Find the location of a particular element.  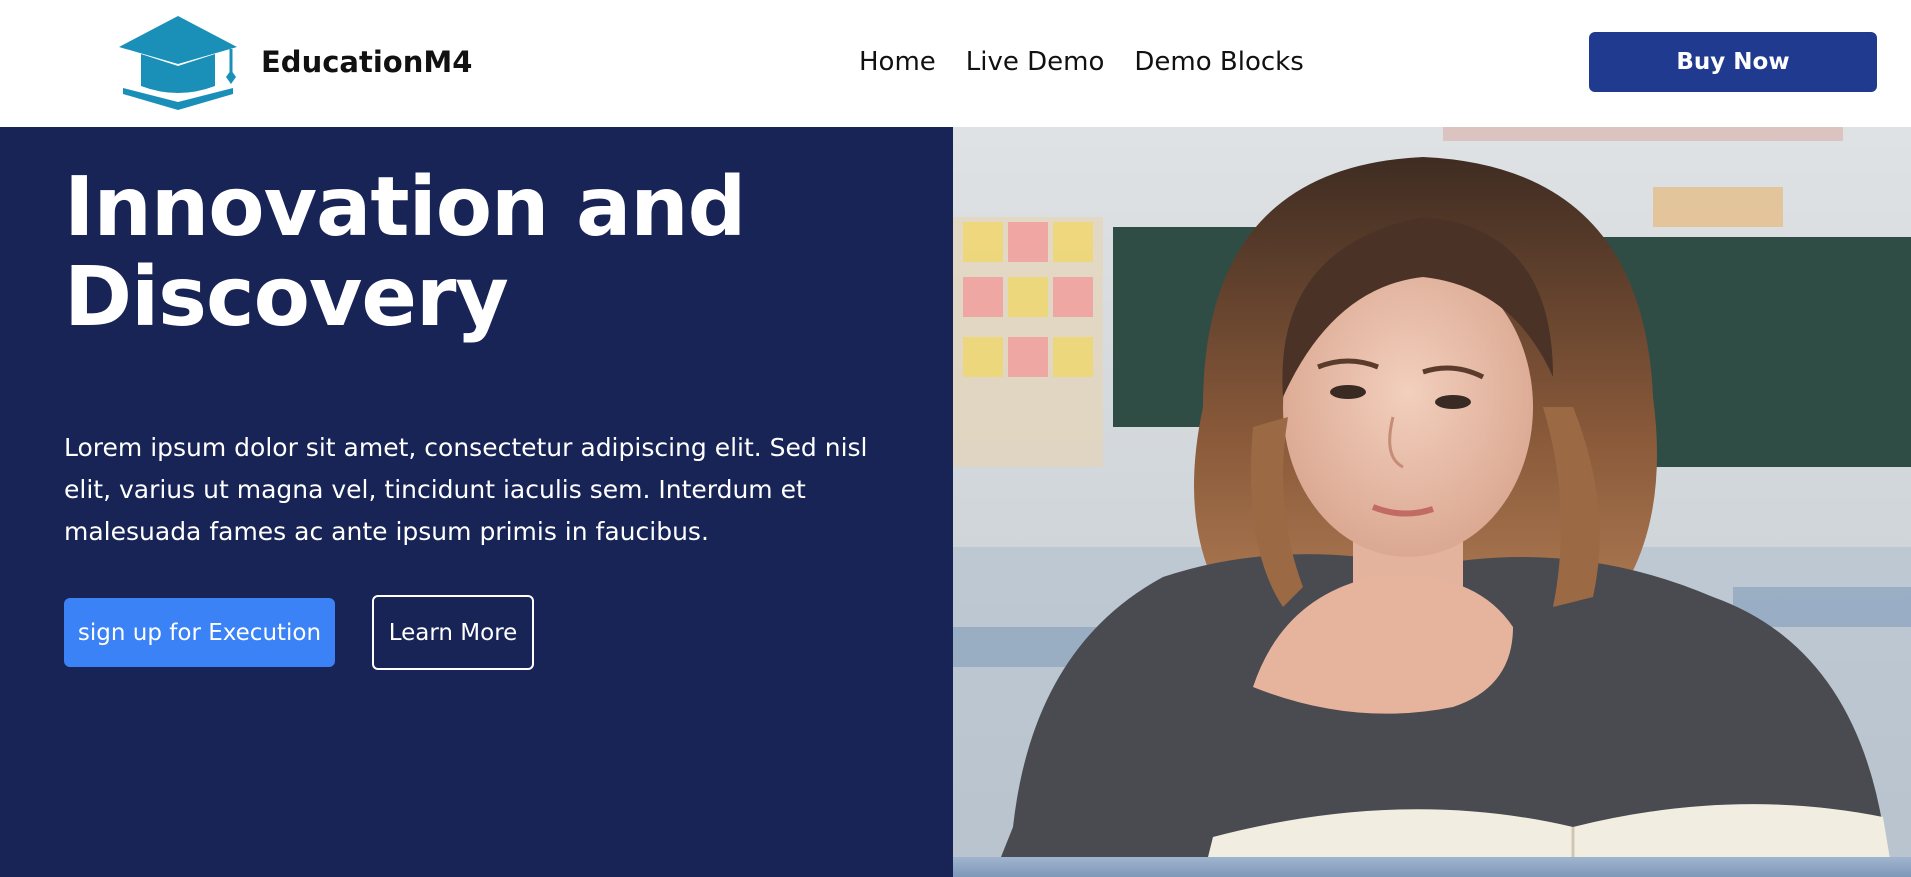

buy-now-button: Buy Now is located at coordinates (1733, 62).